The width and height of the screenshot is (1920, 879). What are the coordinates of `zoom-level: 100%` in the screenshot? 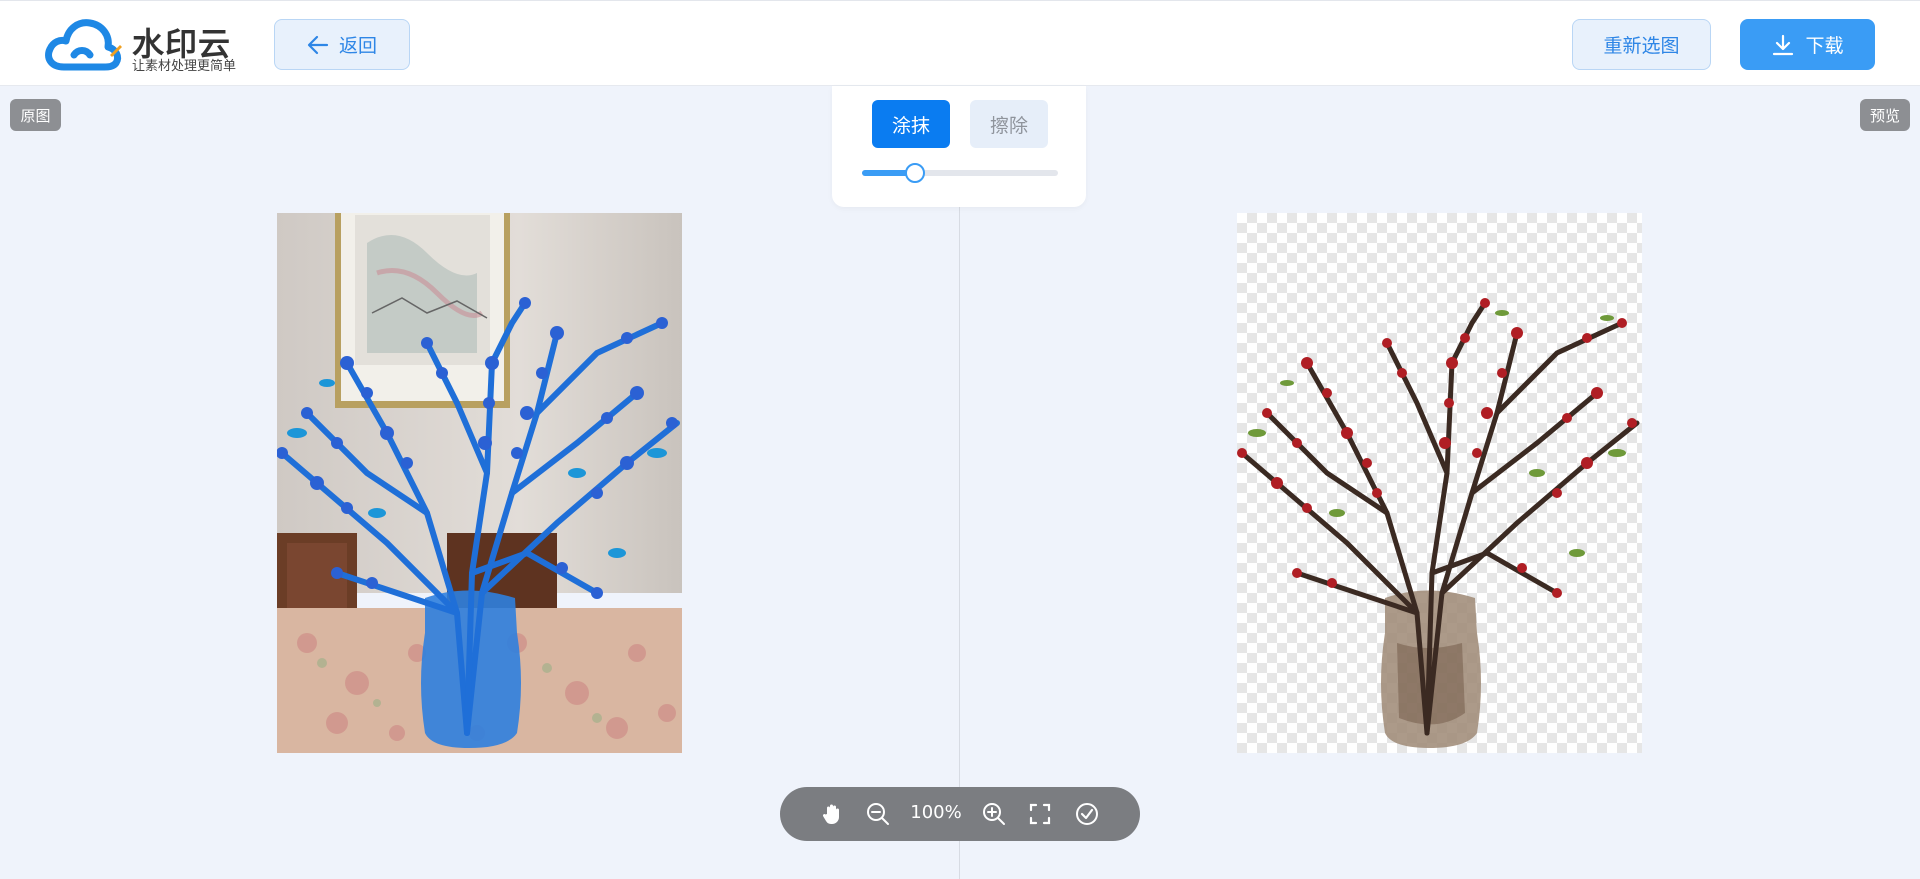 It's located at (936, 812).